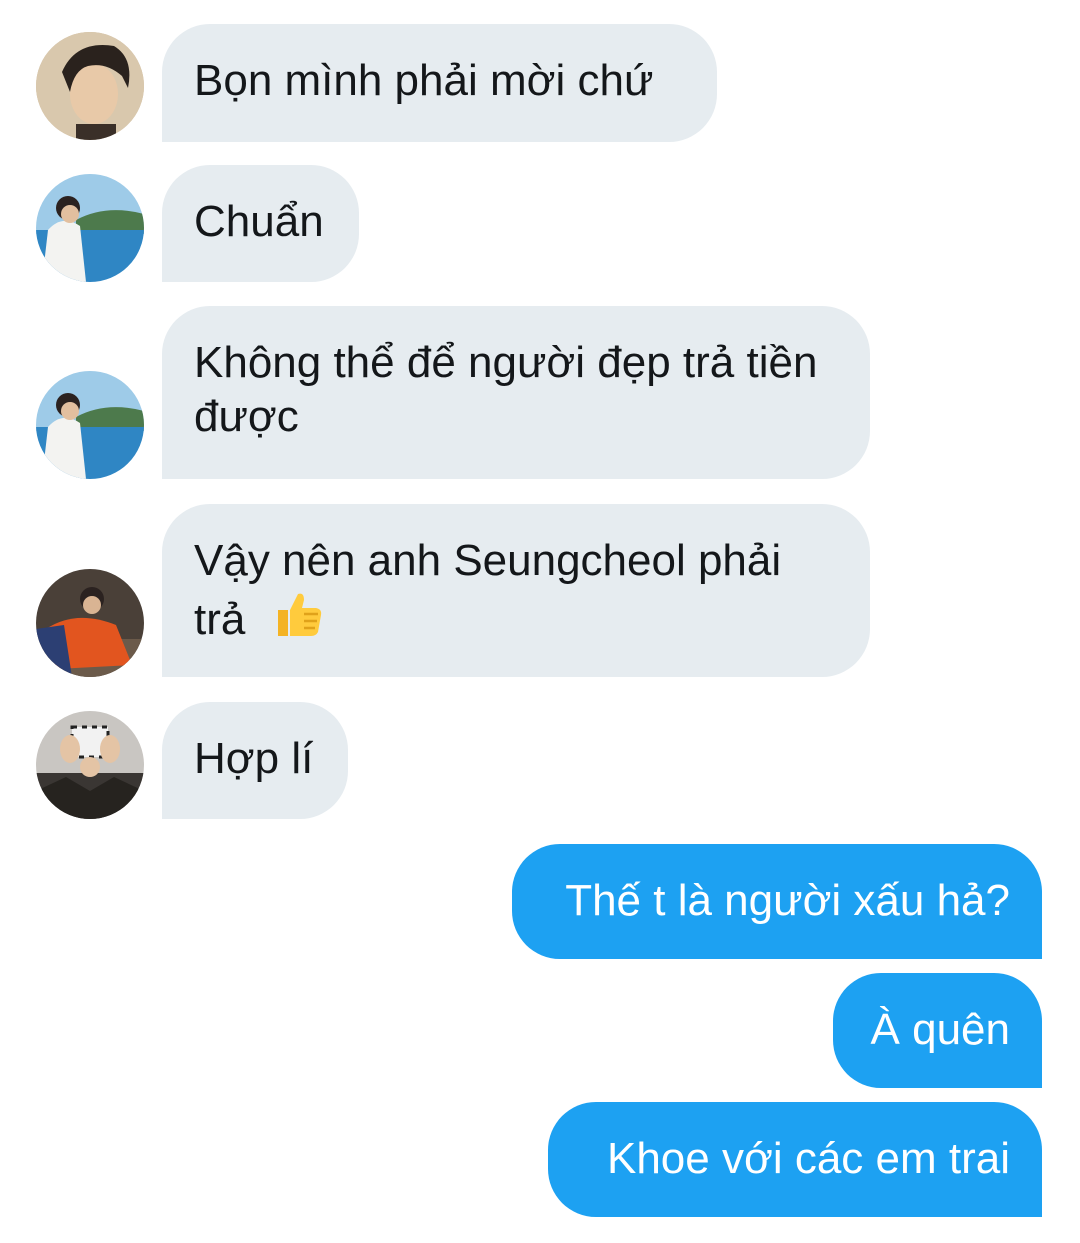 The image size is (1080, 1243). I want to click on message-bubble: À quên, so click(937, 1030).